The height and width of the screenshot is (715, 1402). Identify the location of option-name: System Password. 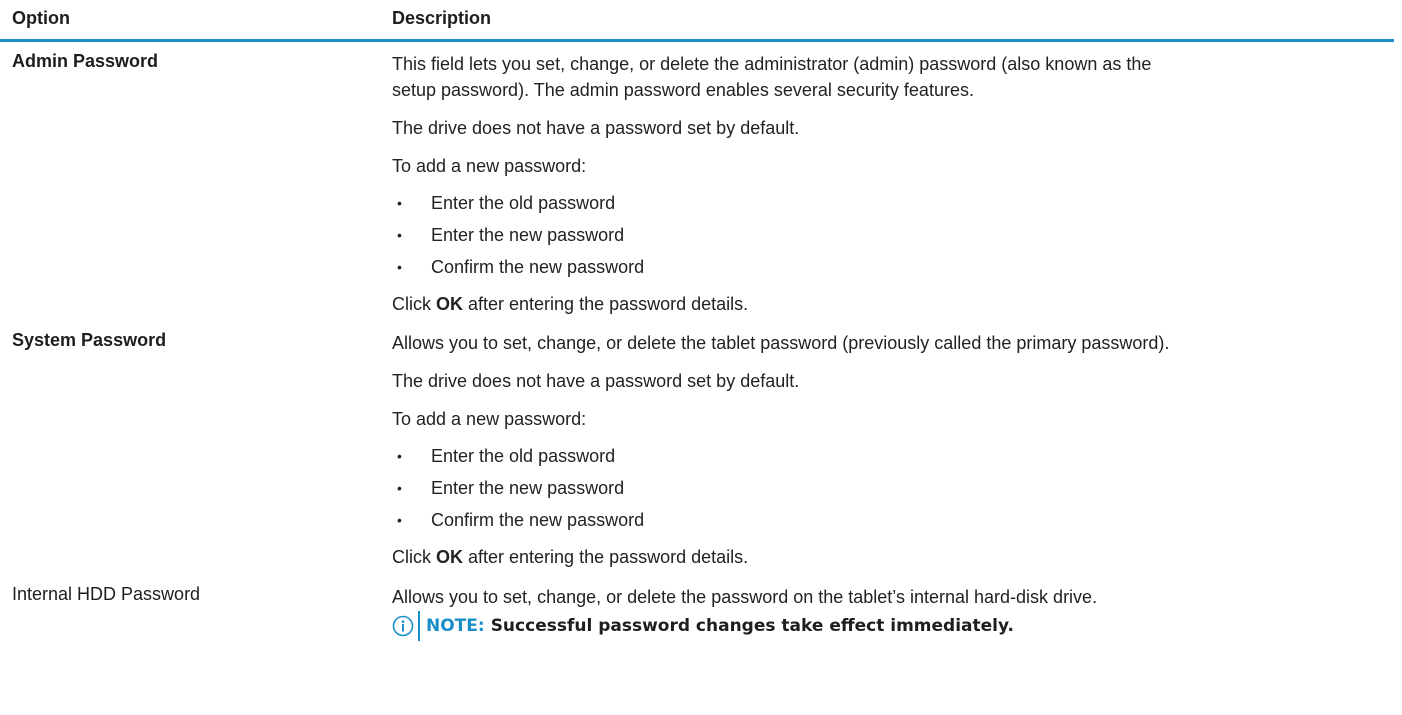
(89, 340).